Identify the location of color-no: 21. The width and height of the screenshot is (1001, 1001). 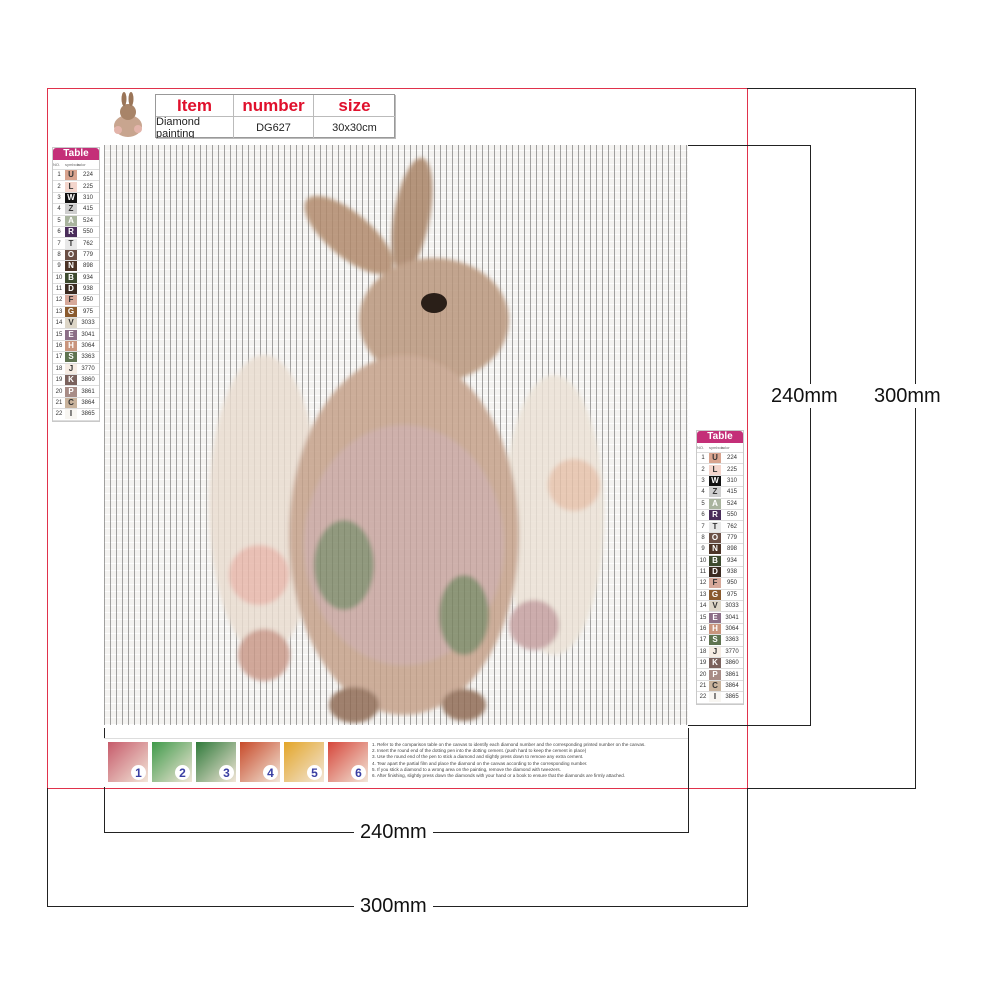
(703, 686).